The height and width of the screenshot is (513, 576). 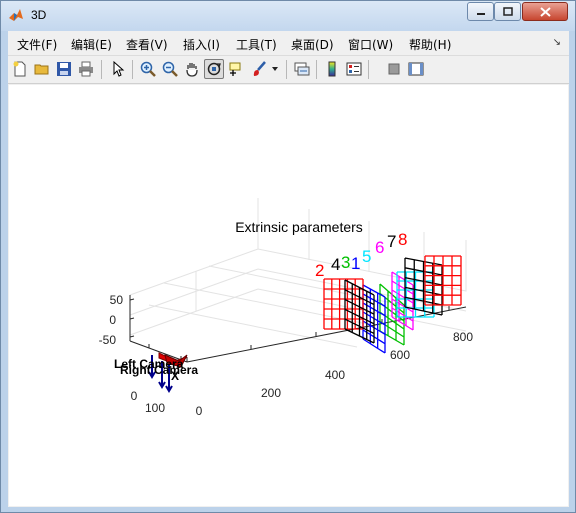 I want to click on chevron-down-icon, so click(x=275, y=69).